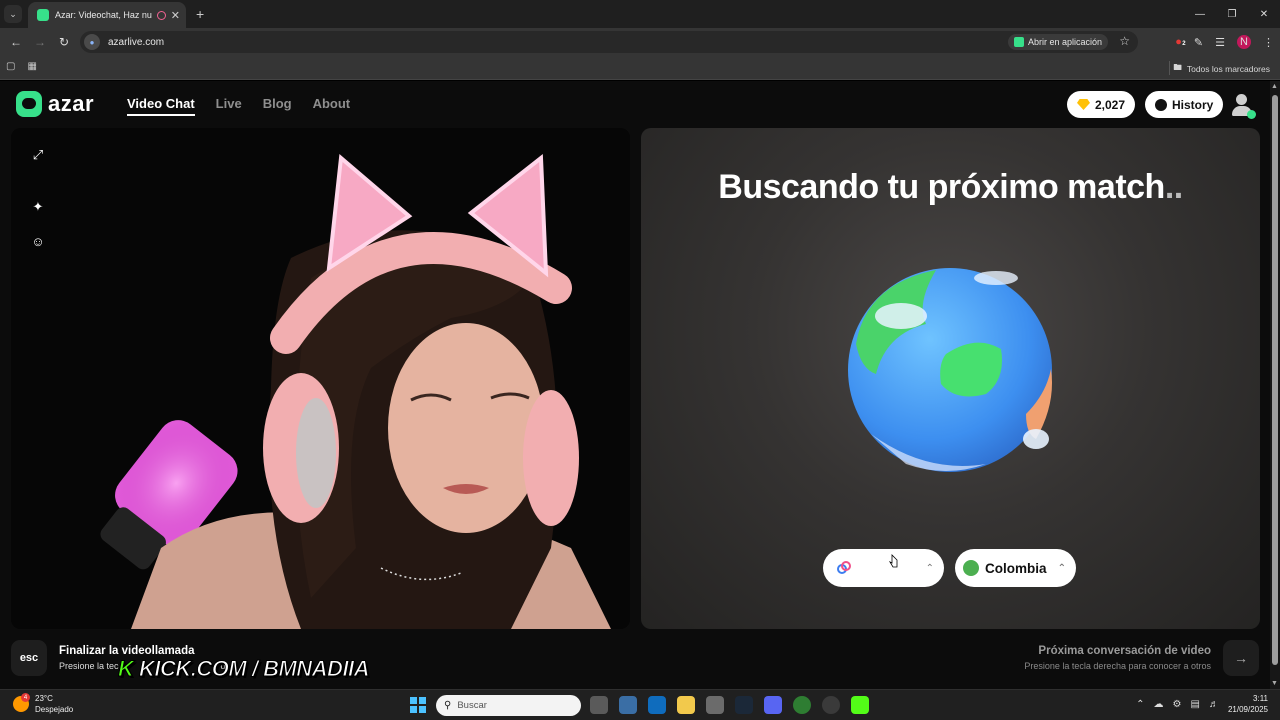 Image resolution: width=1280 pixels, height=720 pixels. What do you see at coordinates (13, 14) in the screenshot?
I see `tab-search-menu-icon: ⌄` at bounding box center [13, 14].